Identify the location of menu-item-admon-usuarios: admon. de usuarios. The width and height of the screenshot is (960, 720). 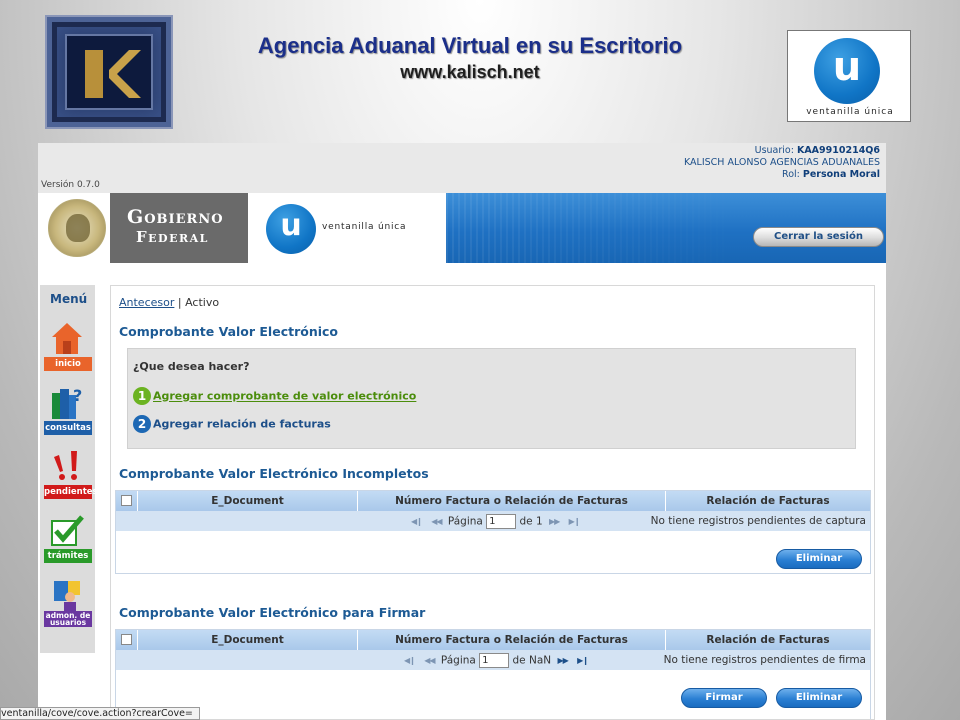
(68, 602).